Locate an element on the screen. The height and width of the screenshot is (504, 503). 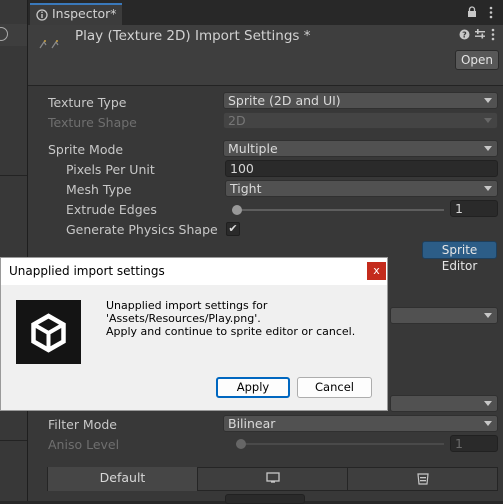
page-title: Play (Texture 2D) Import Settings * is located at coordinates (193, 36).